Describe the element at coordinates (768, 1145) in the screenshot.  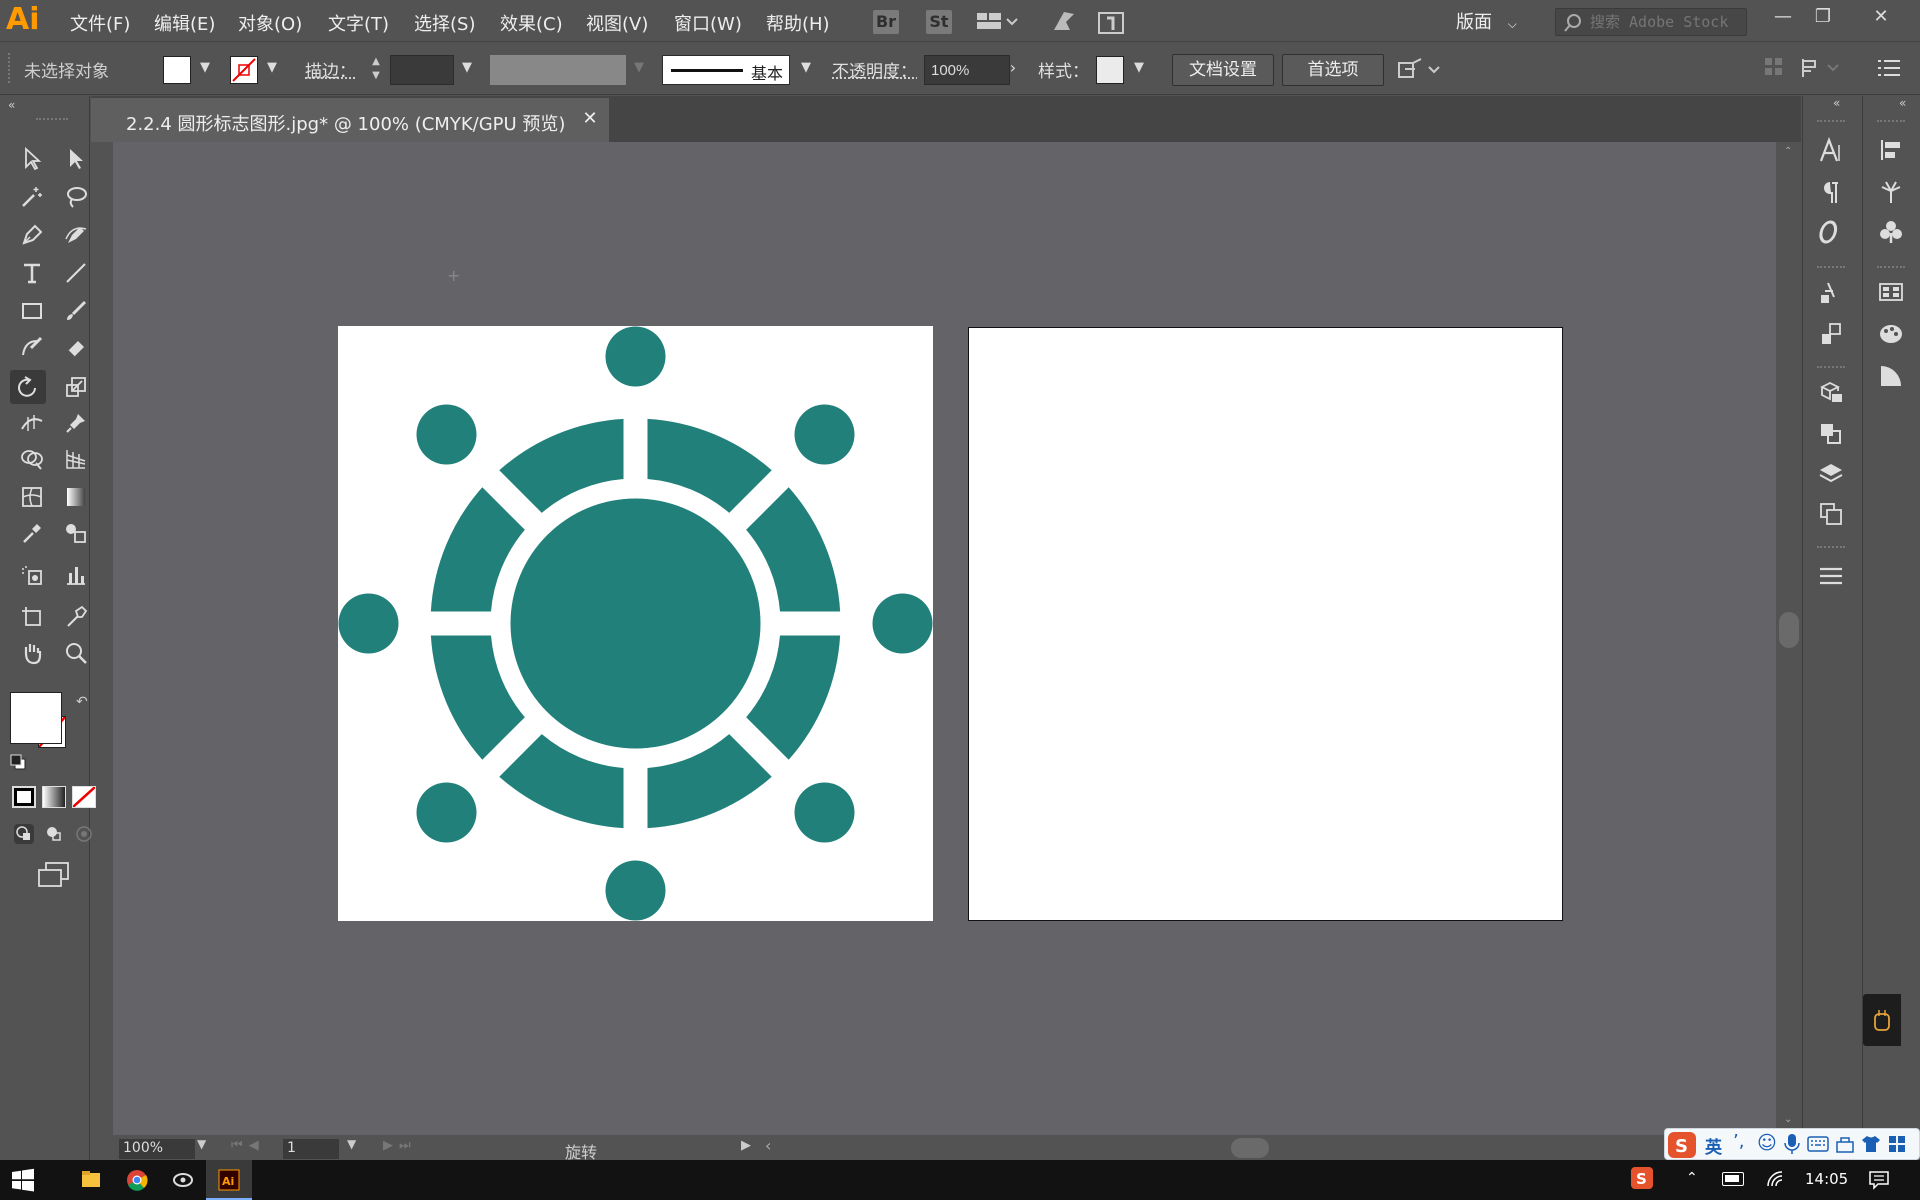
I see `scroll-left-arrow-icon: ‹` at that location.